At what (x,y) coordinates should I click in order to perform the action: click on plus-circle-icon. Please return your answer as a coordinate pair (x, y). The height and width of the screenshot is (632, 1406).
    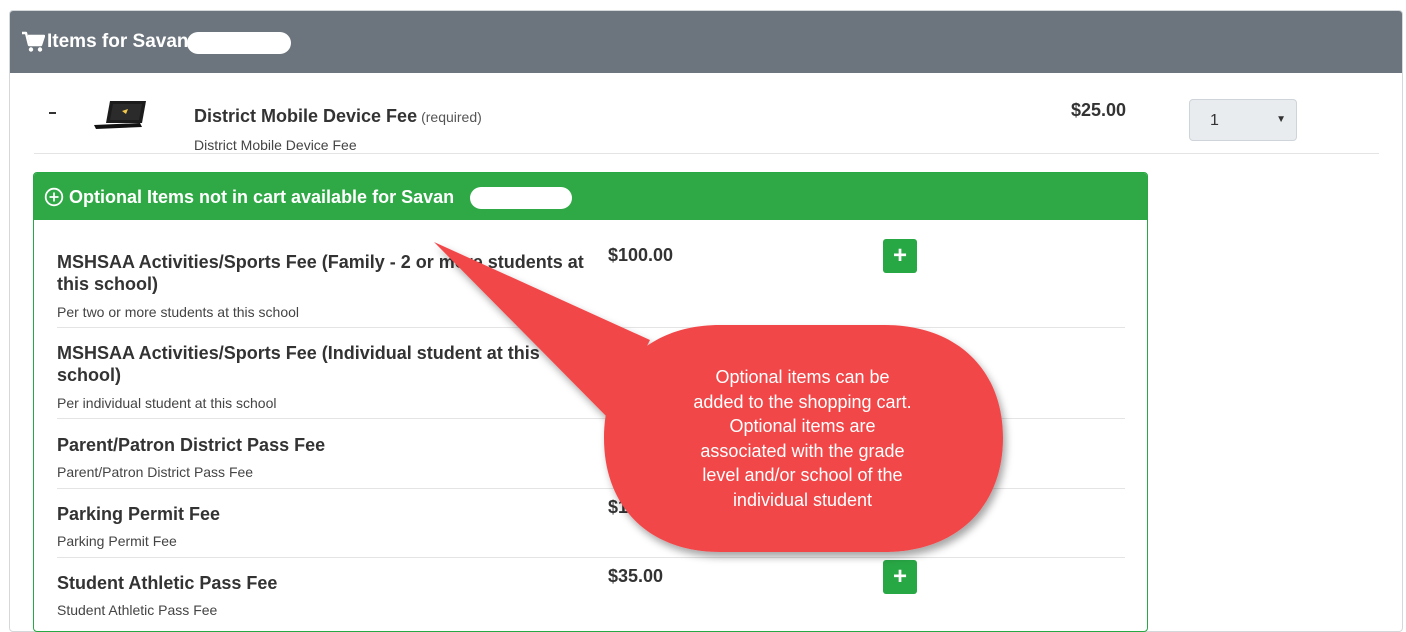
    Looking at the image, I should click on (54, 197).